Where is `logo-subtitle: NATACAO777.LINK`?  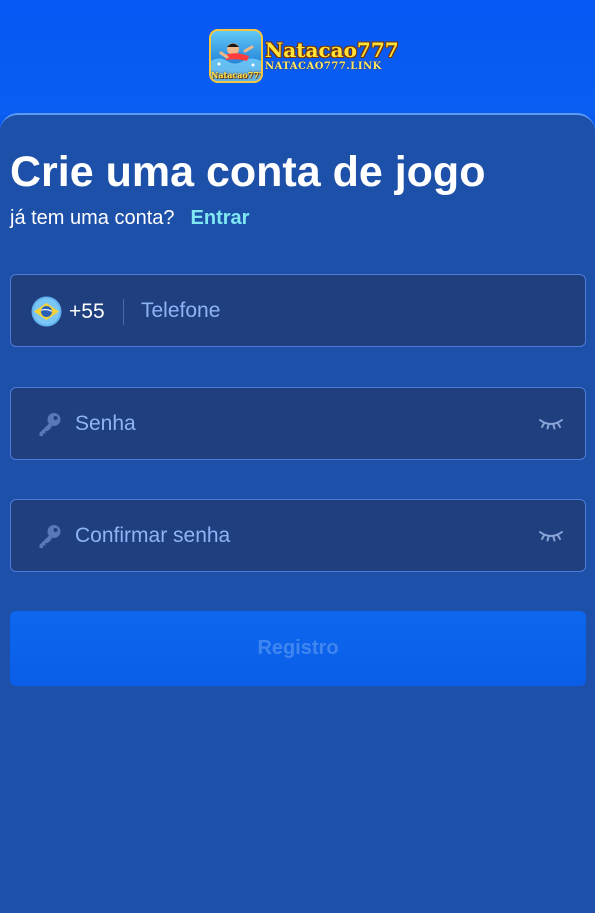 logo-subtitle: NATACAO777.LINK is located at coordinates (323, 66).